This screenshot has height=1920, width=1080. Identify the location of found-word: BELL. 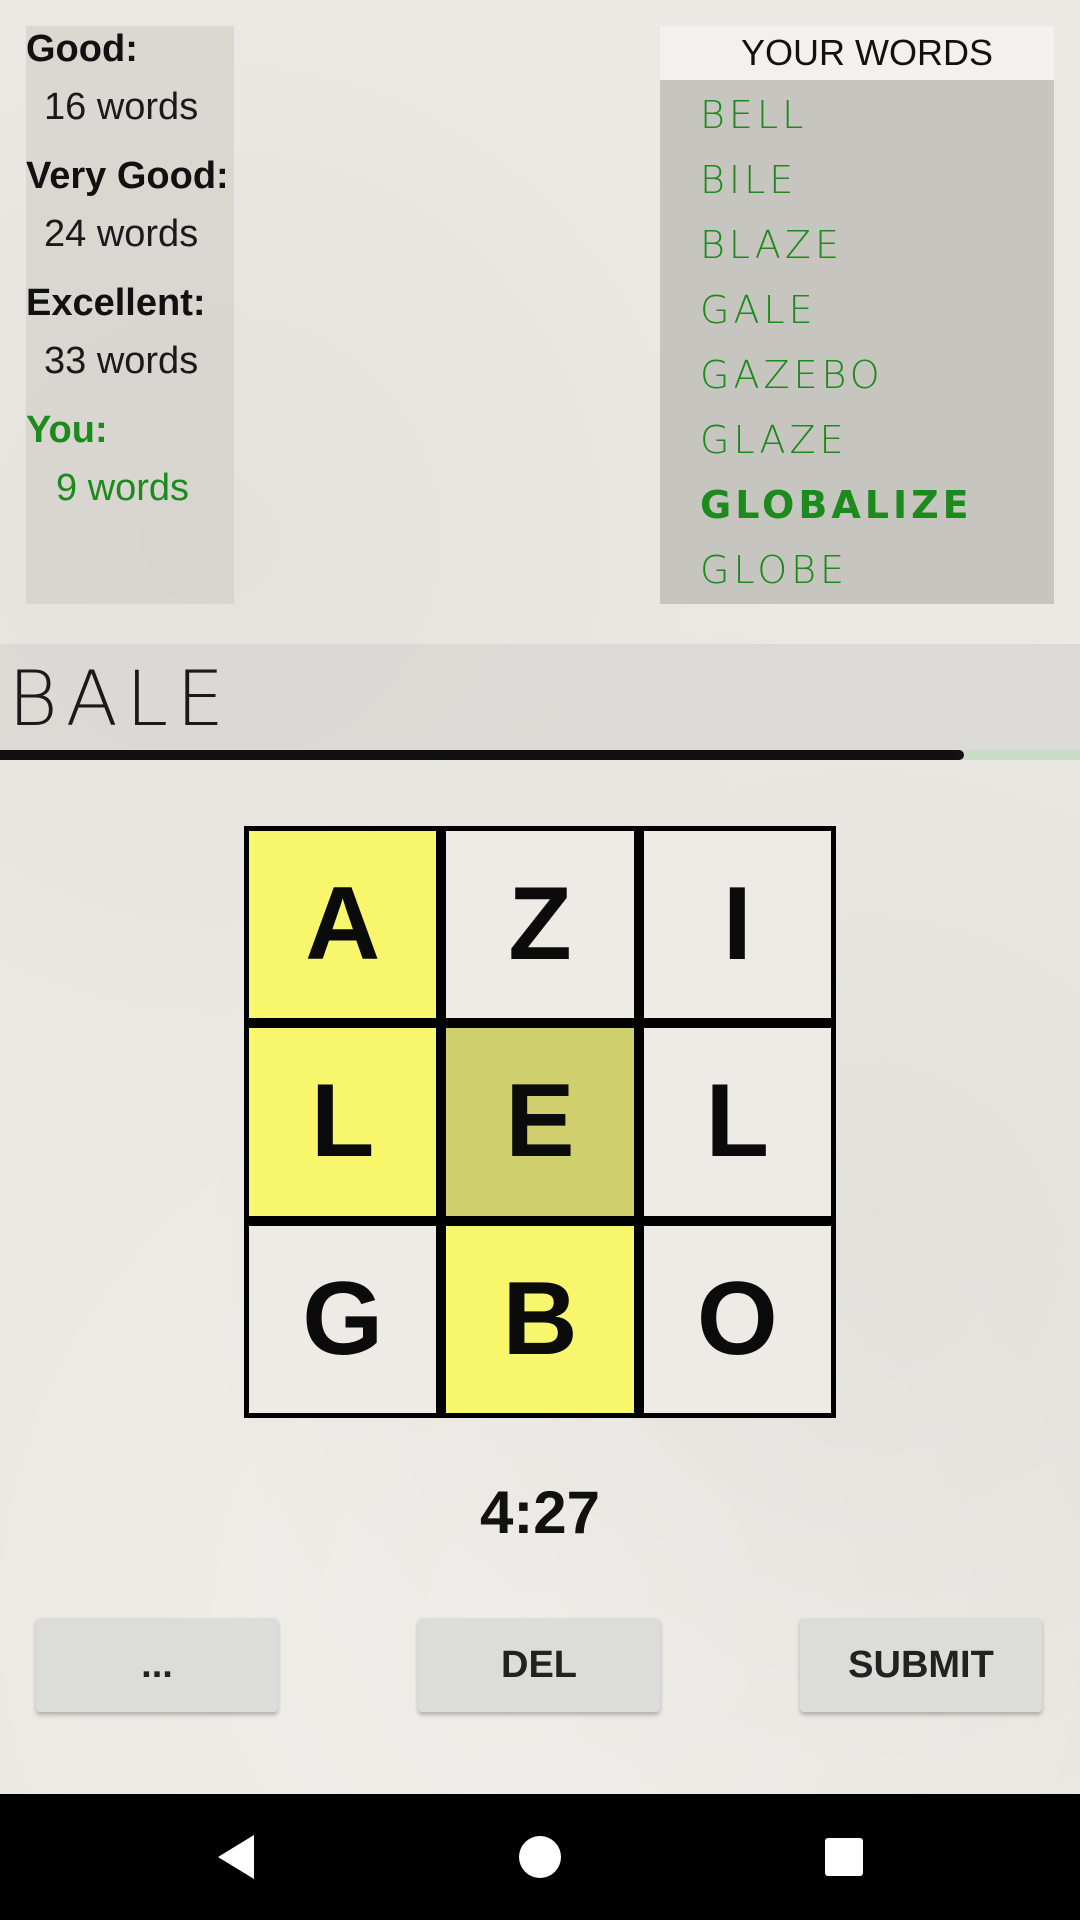
(754, 114).